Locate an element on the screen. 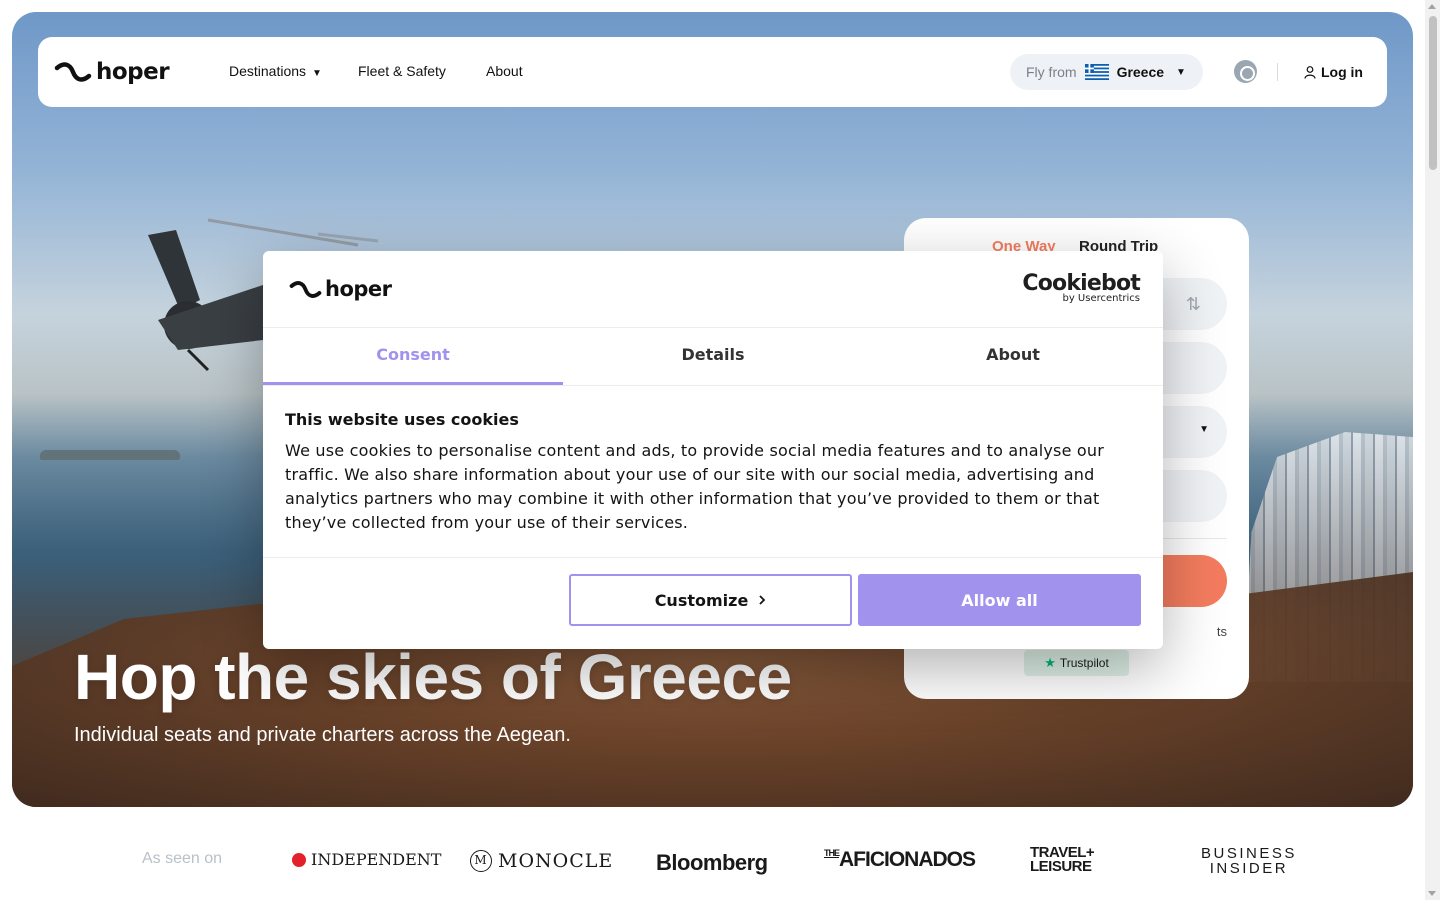 Image resolution: width=1440 pixels, height=900 pixels. travel-leisure-logo: TRAVEL+ LEISURE is located at coordinates (1062, 860).